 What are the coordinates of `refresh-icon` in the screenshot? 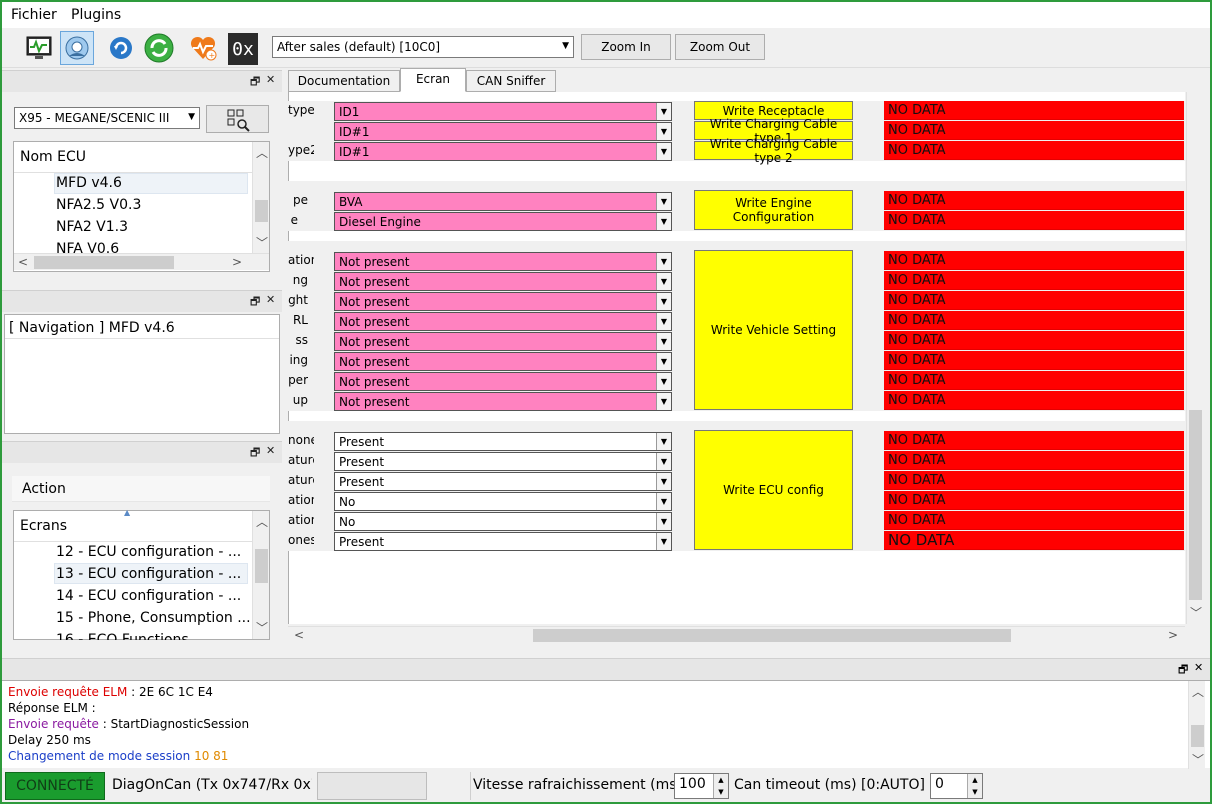 It's located at (121, 48).